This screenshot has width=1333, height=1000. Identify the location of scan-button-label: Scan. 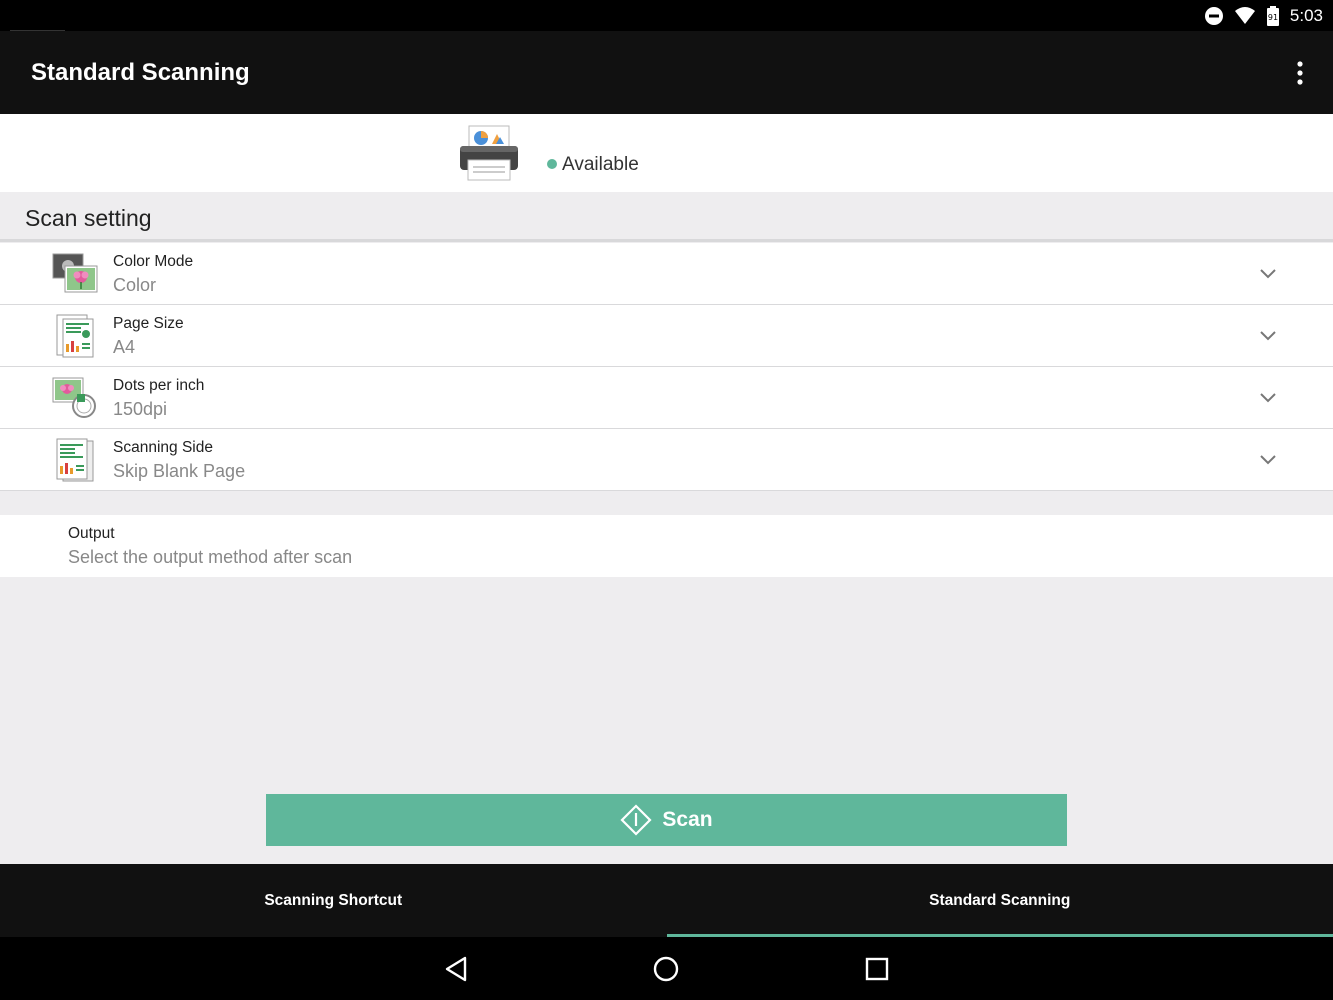
(687, 819).